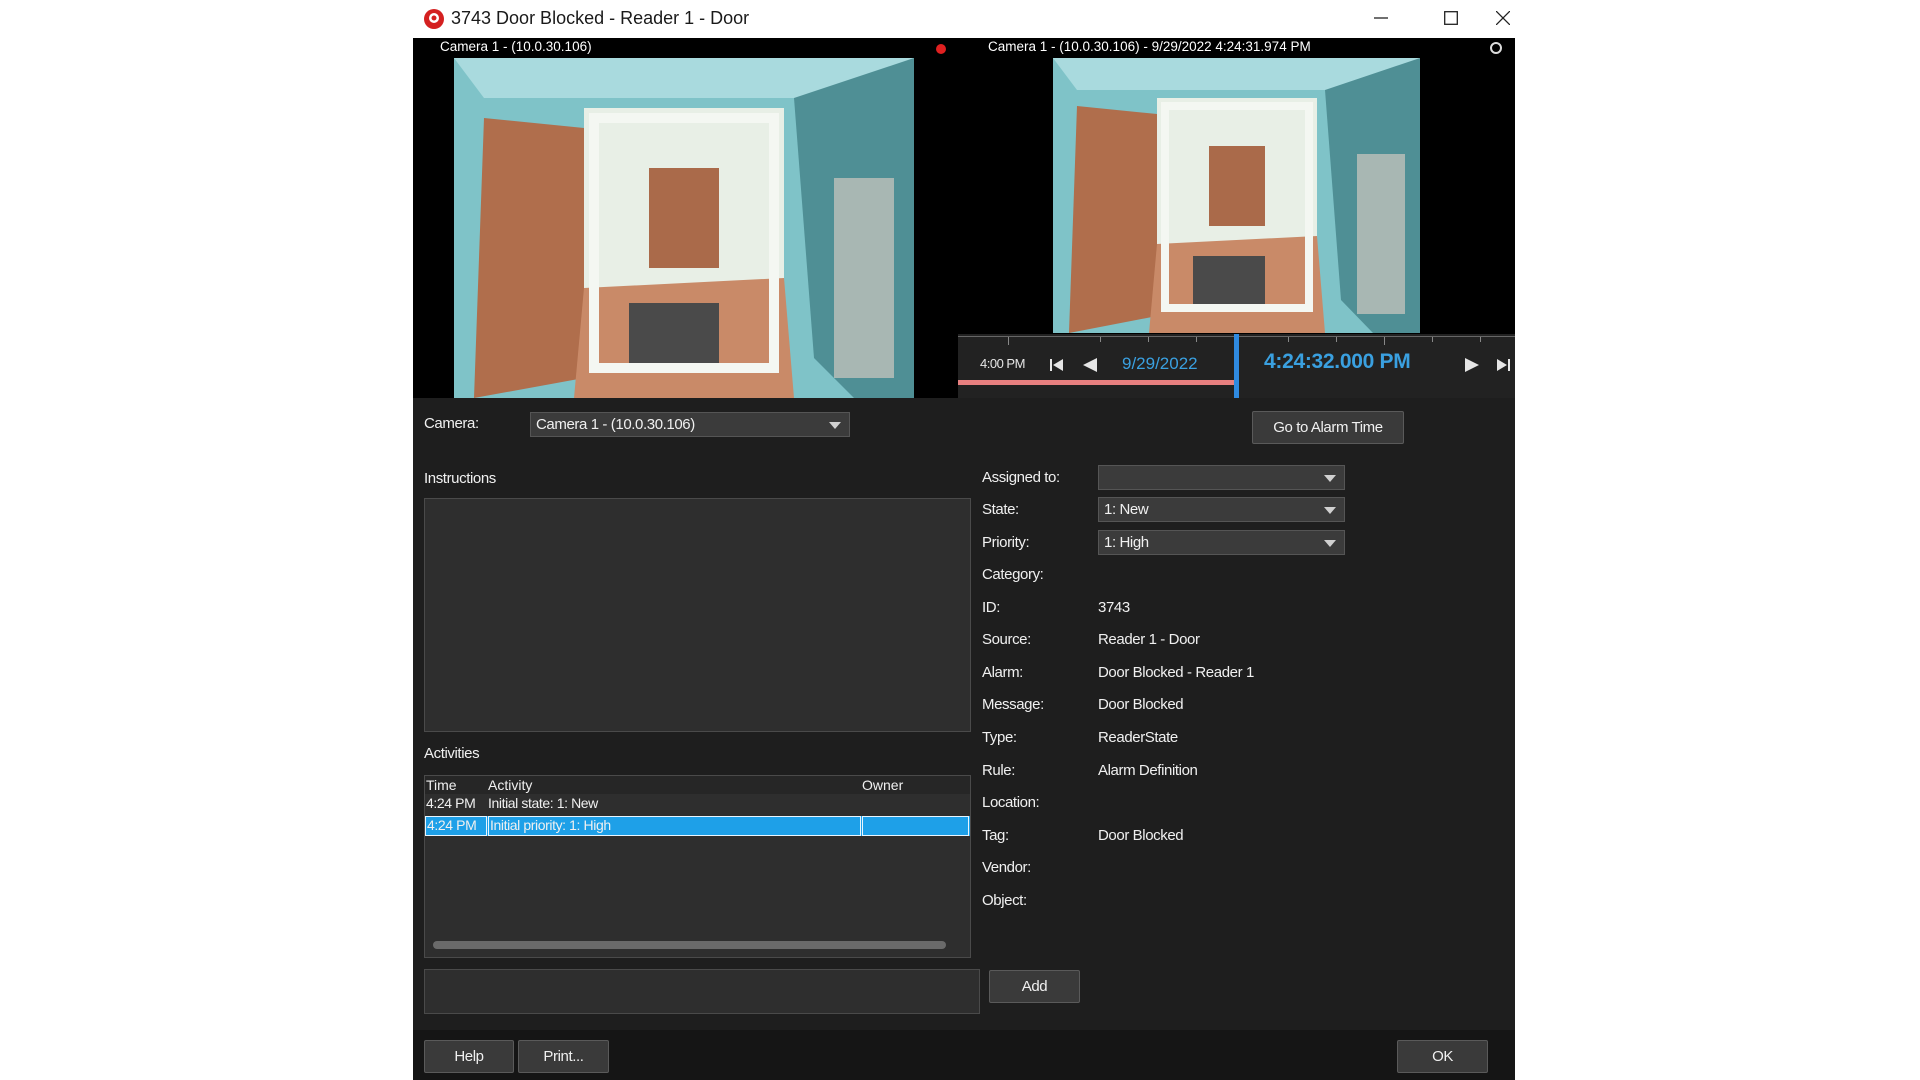 The width and height of the screenshot is (1920, 1080). I want to click on alarm-label: Alarm:, so click(1002, 672).